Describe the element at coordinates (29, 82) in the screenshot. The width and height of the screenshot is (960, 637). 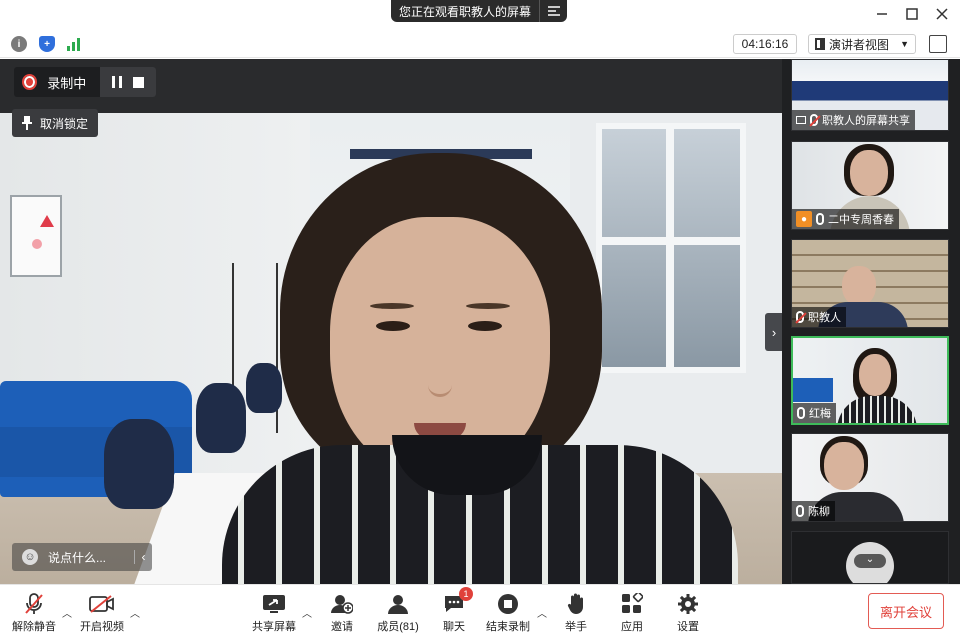
I see `record-icon` at that location.